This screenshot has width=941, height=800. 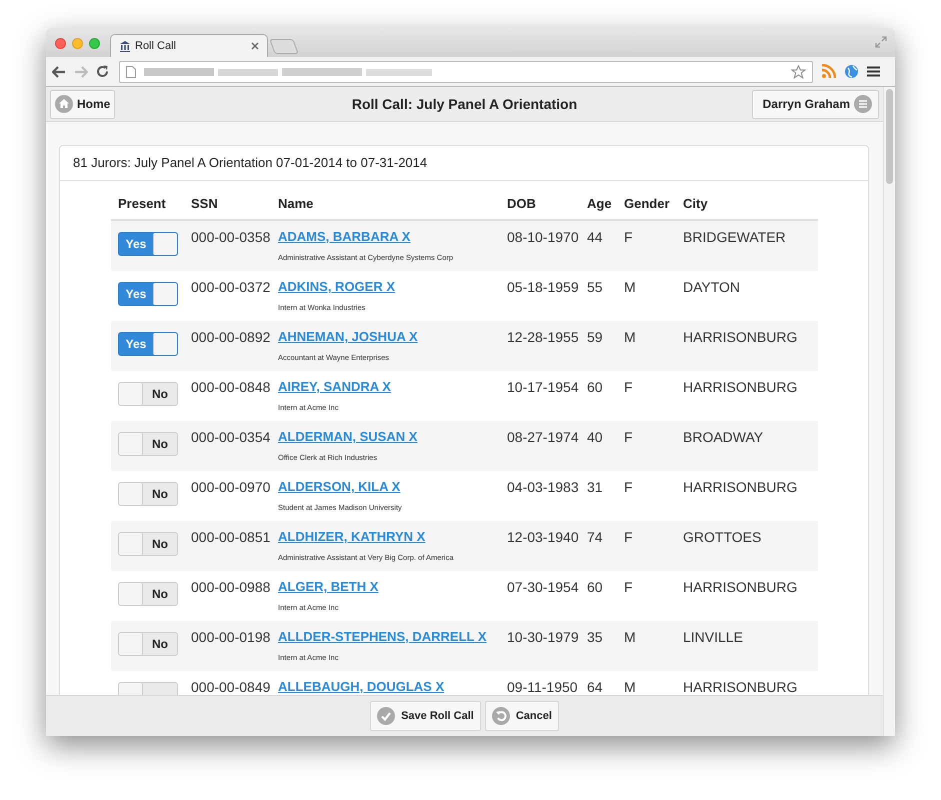 I want to click on column-header: Name, so click(x=295, y=204).